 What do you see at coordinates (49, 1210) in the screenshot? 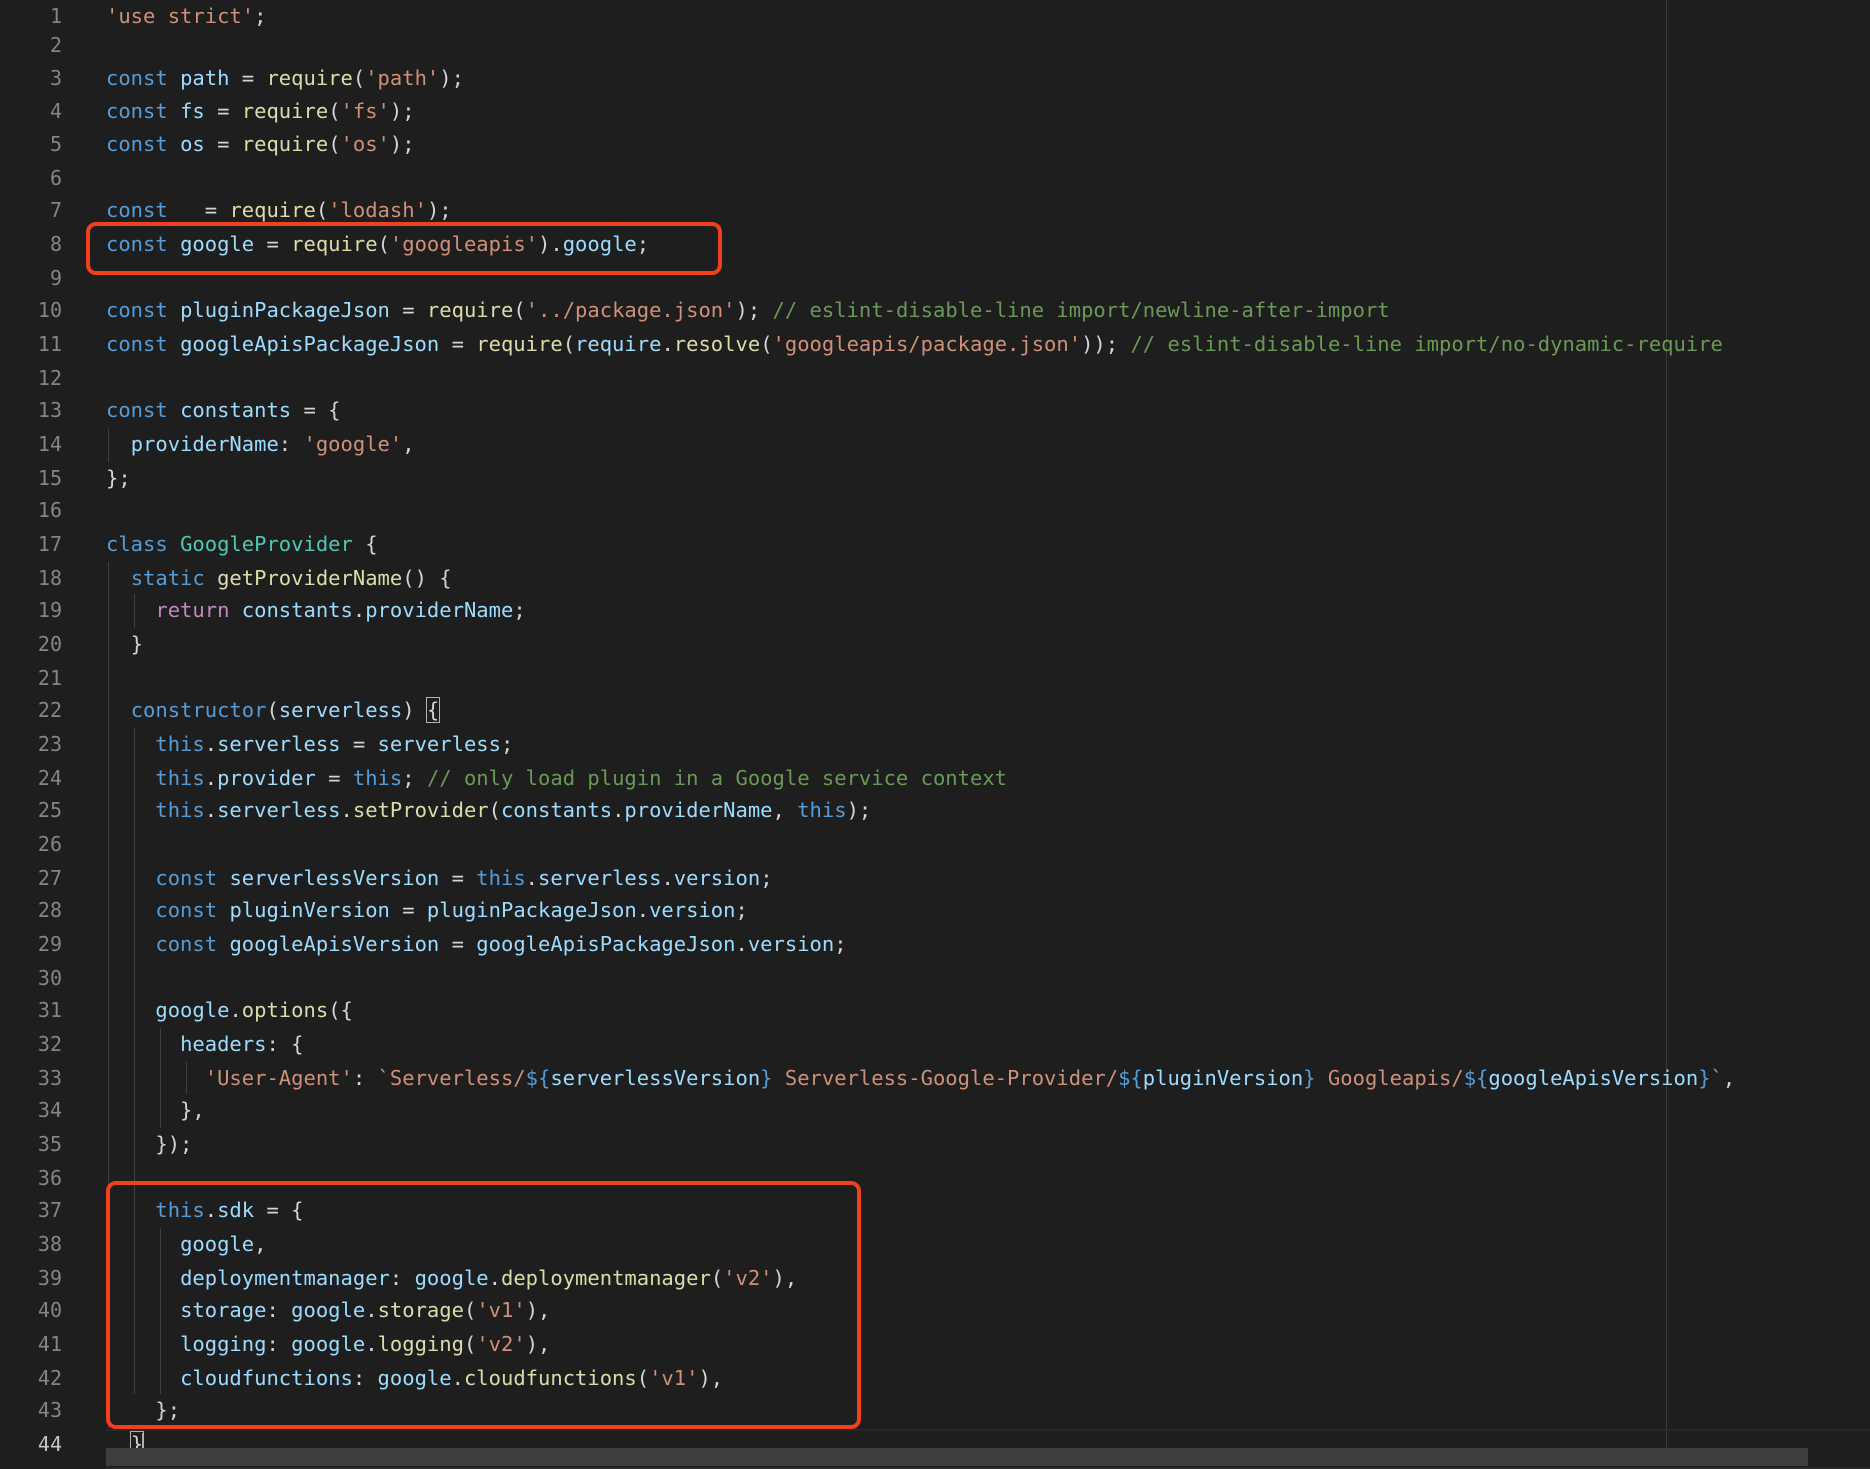
I see `line-number: 37` at bounding box center [49, 1210].